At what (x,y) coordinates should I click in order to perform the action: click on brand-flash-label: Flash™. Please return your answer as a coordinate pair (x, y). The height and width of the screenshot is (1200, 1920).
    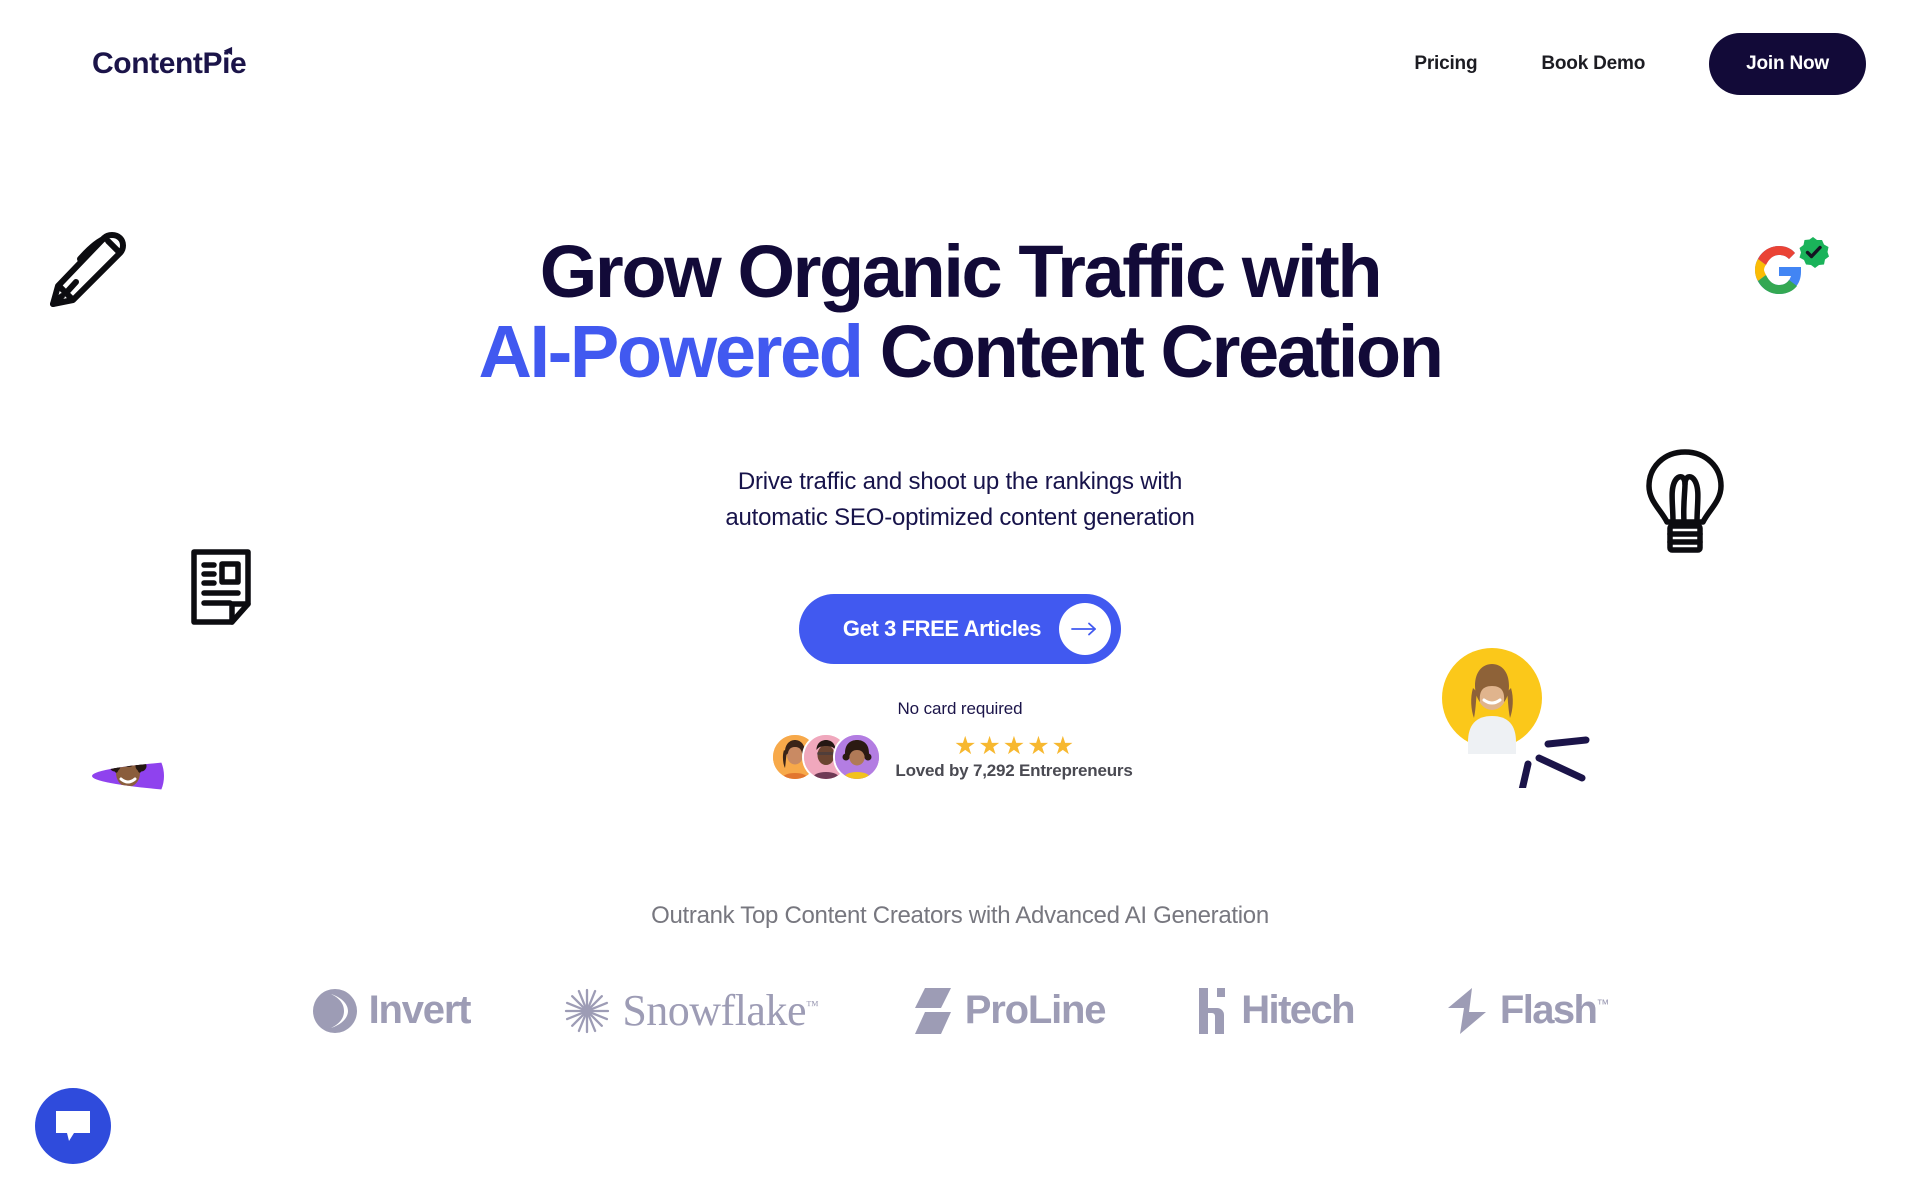
    Looking at the image, I should click on (1554, 1010).